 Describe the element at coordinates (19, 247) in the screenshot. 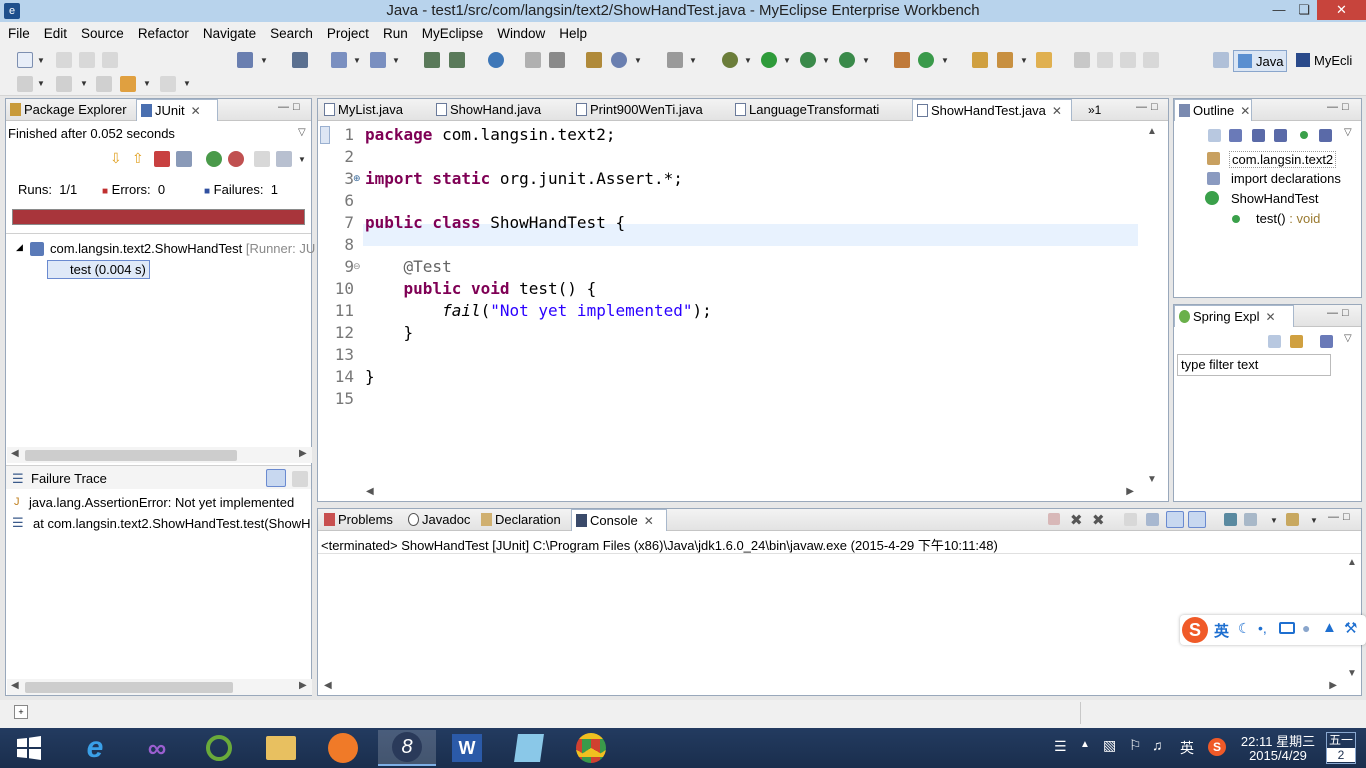

I see `collapse-icon: ◢` at that location.